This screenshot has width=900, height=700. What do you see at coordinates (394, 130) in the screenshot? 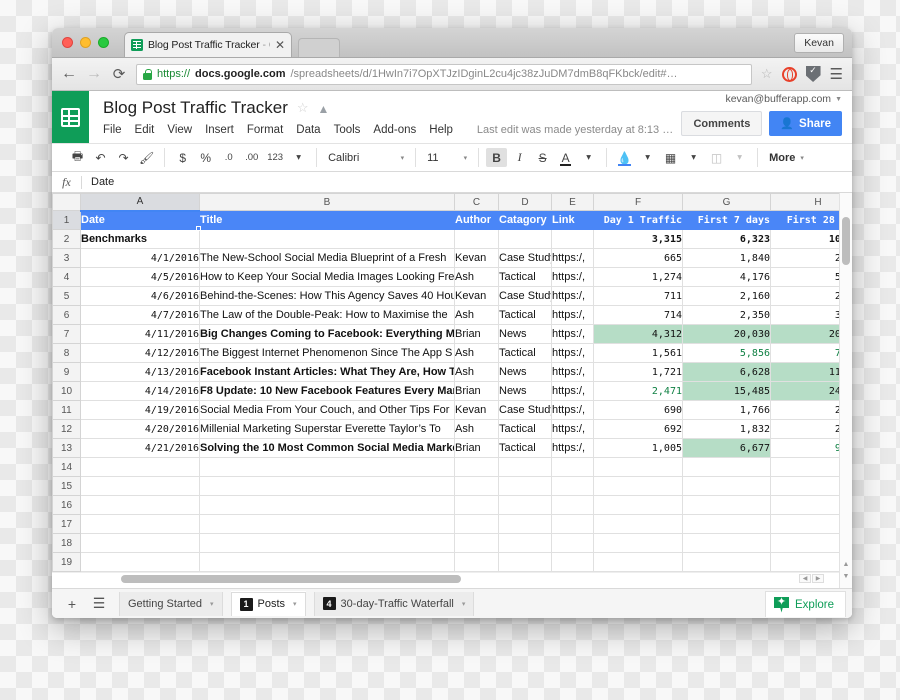
I see `menu-add-ons: Add-ons` at bounding box center [394, 130].